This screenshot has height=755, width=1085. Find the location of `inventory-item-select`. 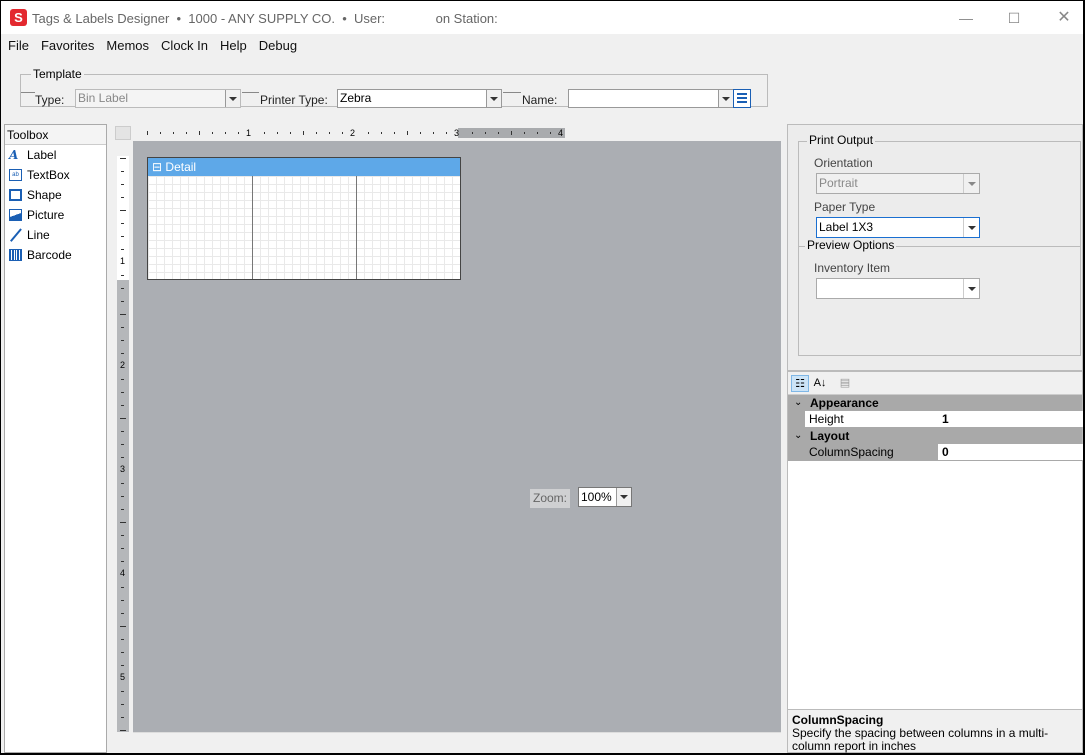

inventory-item-select is located at coordinates (898, 288).